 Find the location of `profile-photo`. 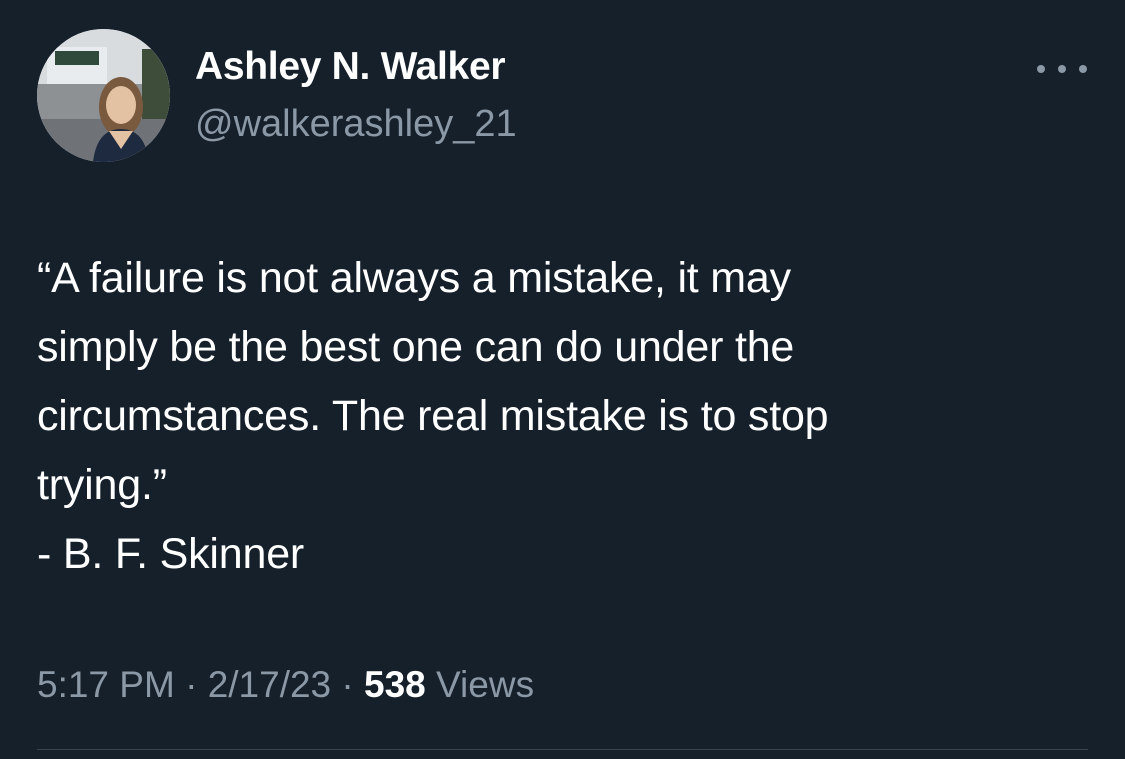

profile-photo is located at coordinates (103, 95).